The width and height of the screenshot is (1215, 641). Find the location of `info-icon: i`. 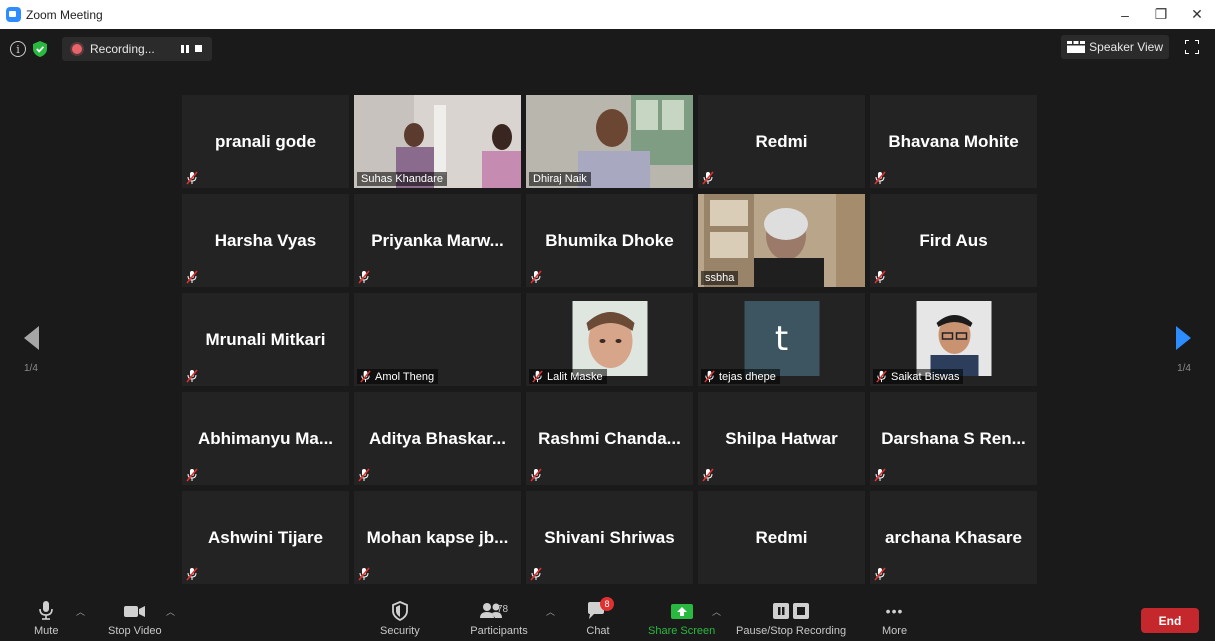

info-icon: i is located at coordinates (18, 49).